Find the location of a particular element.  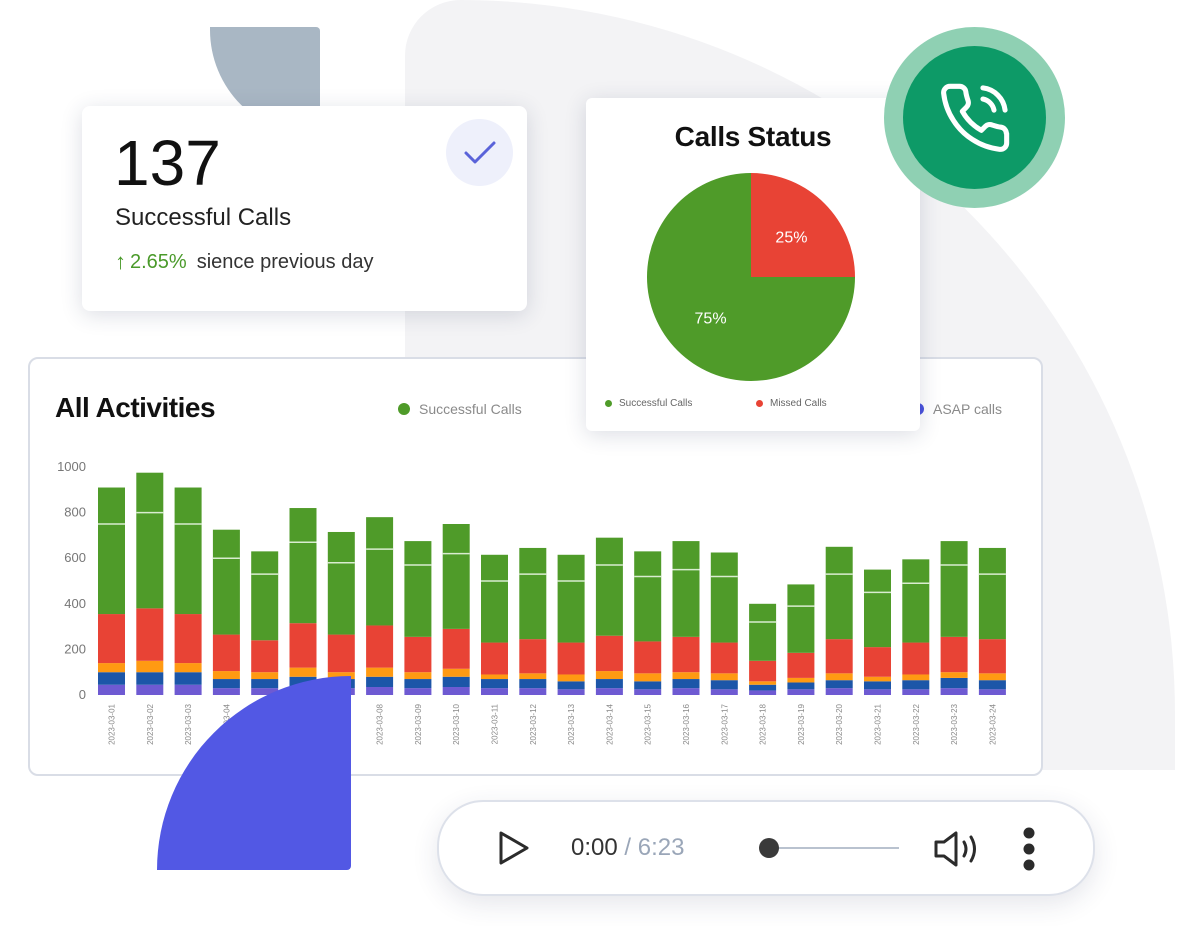

seek-thumb is located at coordinates (769, 848).